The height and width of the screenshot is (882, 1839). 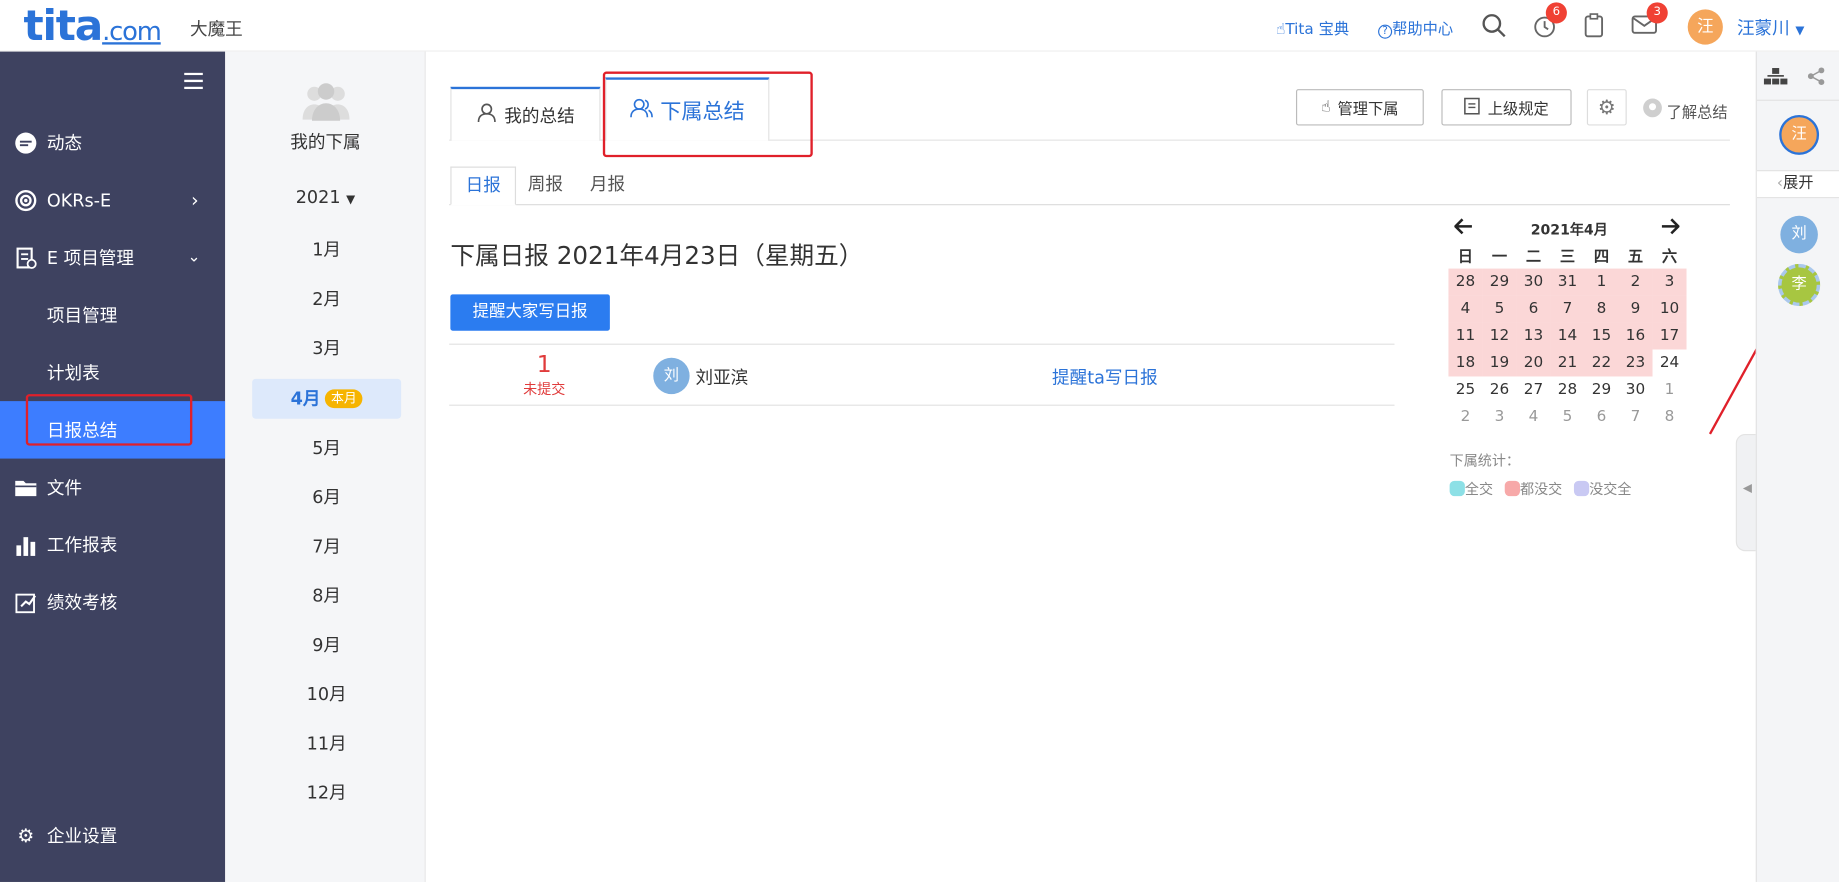 What do you see at coordinates (326, 694) in the screenshot?
I see `month-item: 10月` at bounding box center [326, 694].